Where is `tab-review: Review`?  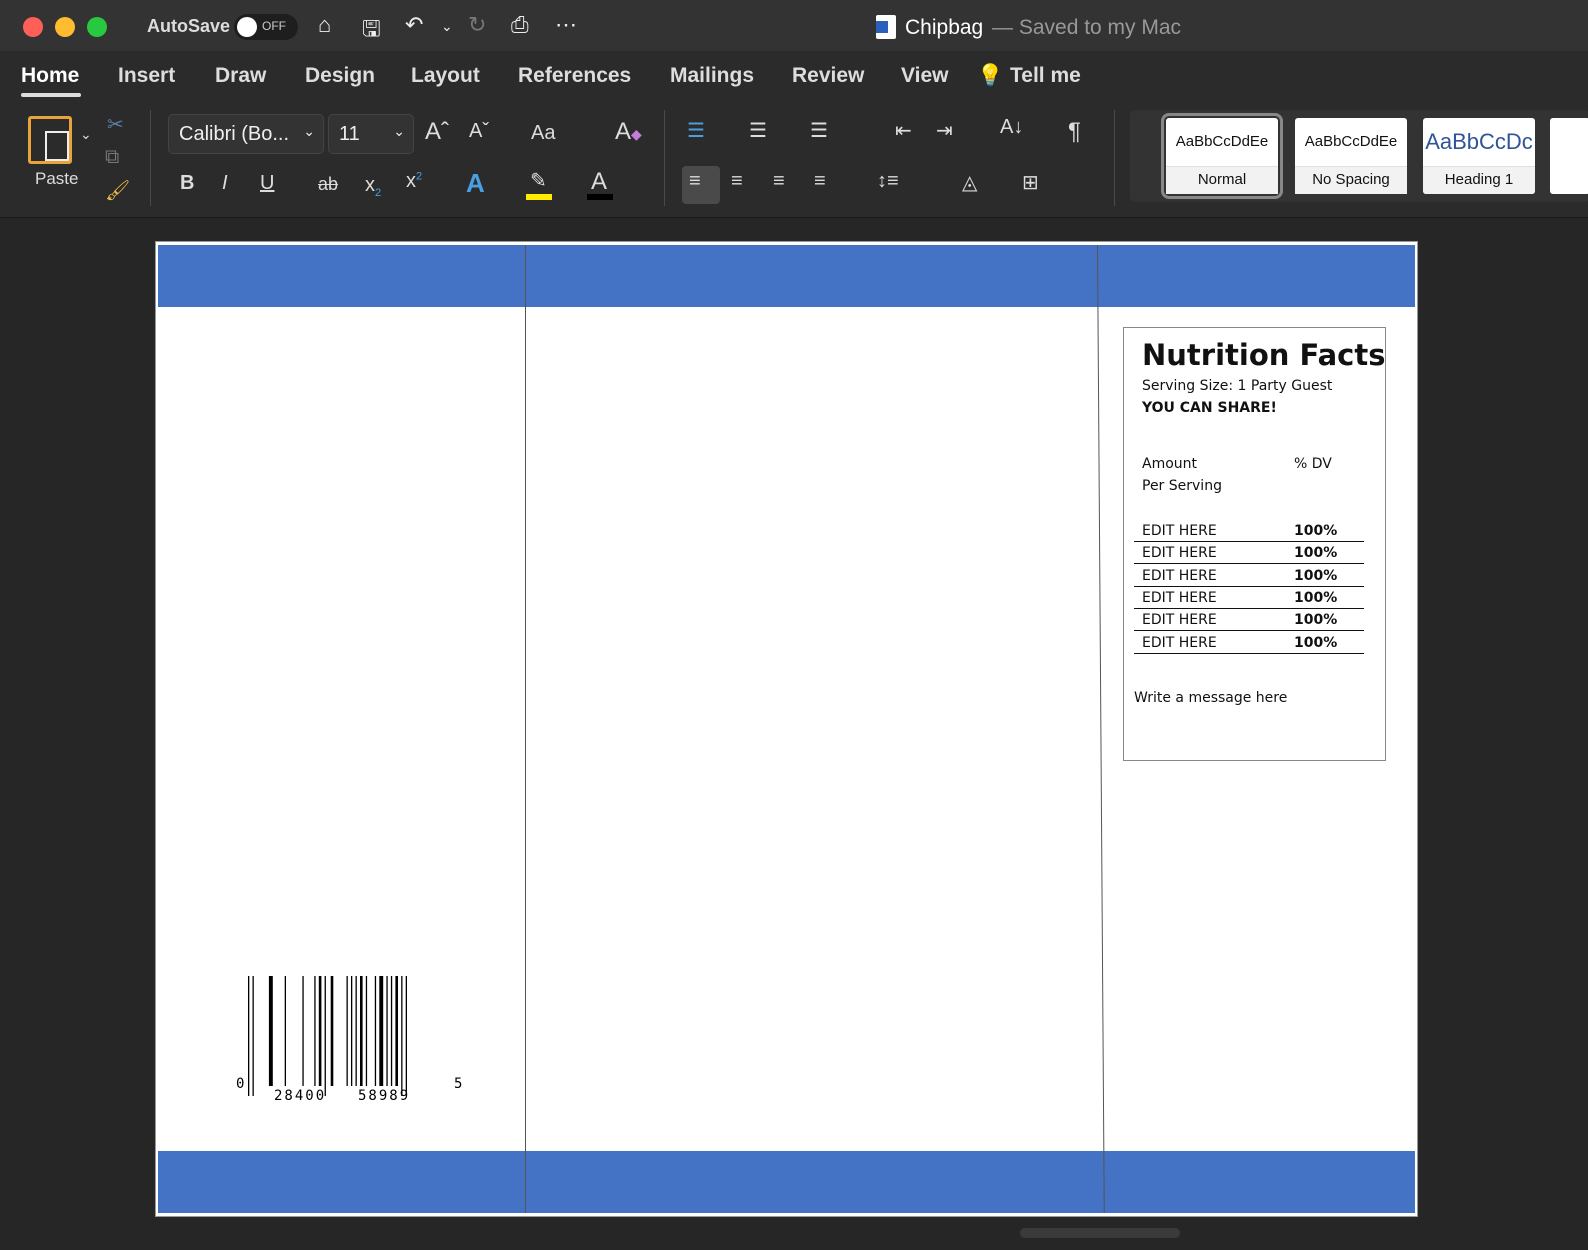
tab-review: Review is located at coordinates (828, 76).